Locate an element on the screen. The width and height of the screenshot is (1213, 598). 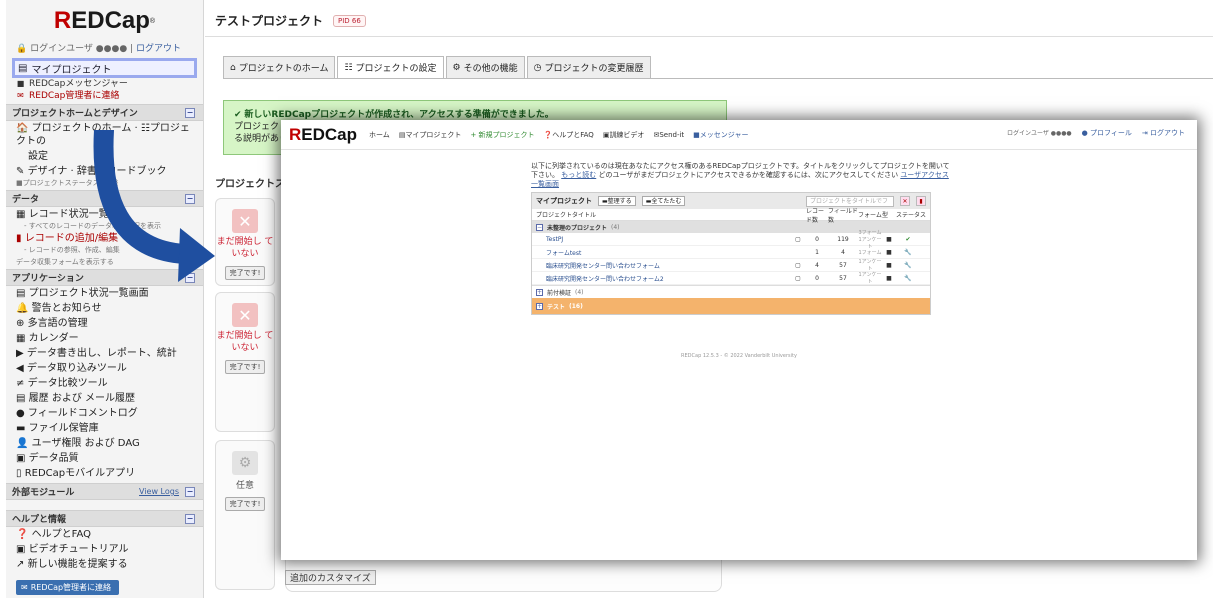
logout-link: ログアウト is located at coordinates (158, 49).